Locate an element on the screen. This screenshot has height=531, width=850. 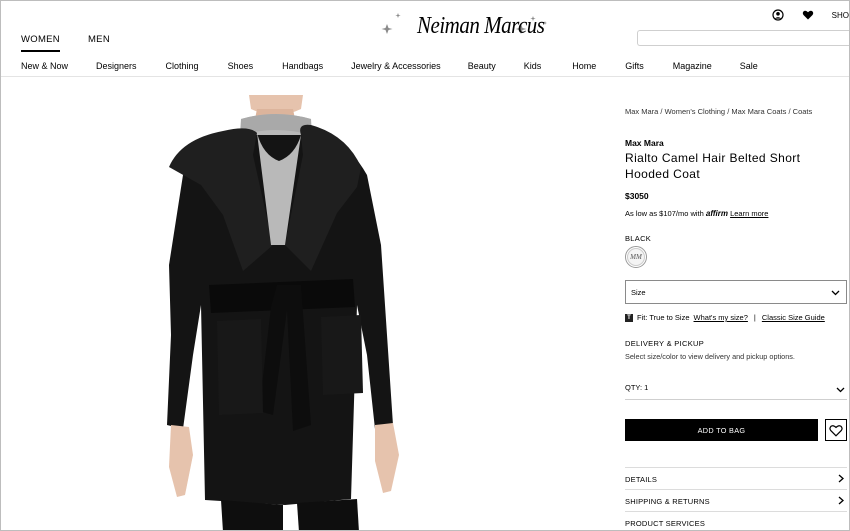
add-to-wishlist-button is located at coordinates (836, 430).